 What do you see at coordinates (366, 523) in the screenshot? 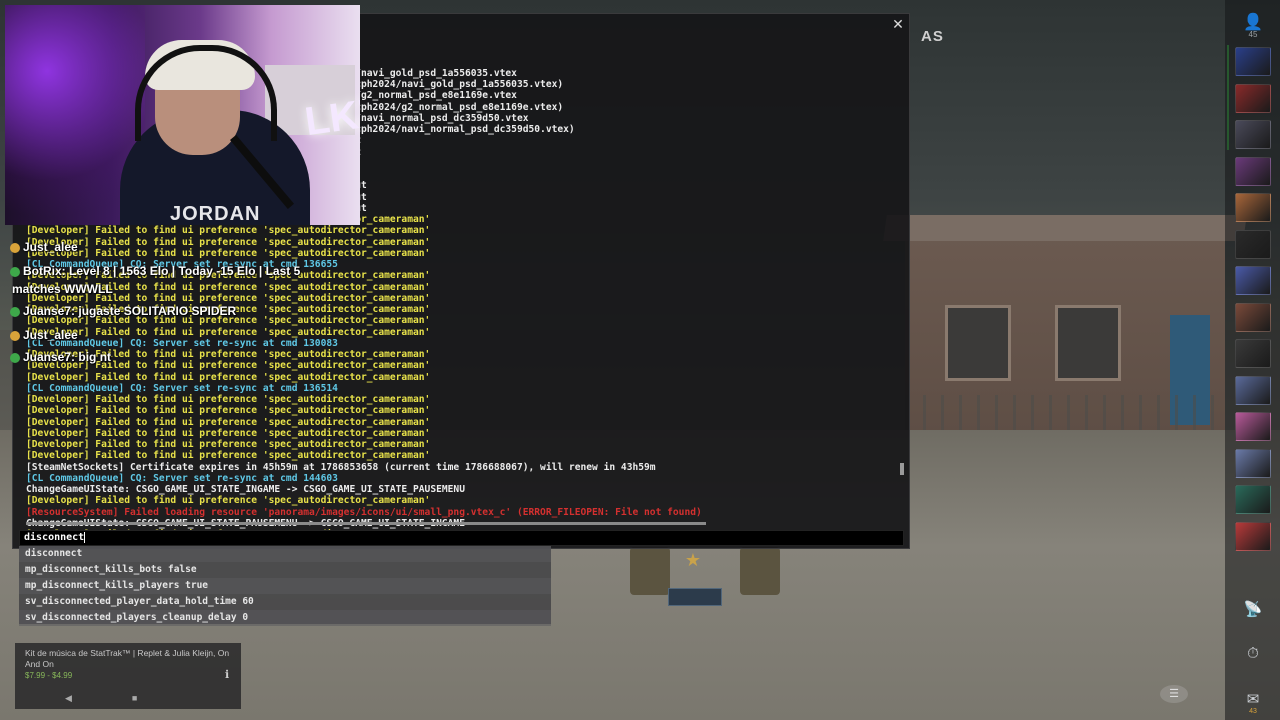
I see `console-horizontal-scrollbar` at bounding box center [366, 523].